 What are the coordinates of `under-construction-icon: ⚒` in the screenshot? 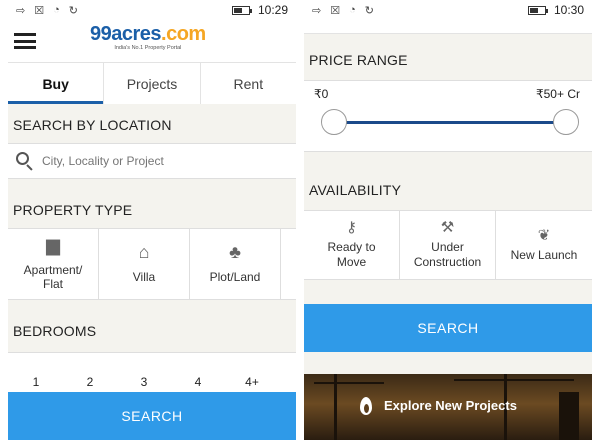 It's located at (447, 227).